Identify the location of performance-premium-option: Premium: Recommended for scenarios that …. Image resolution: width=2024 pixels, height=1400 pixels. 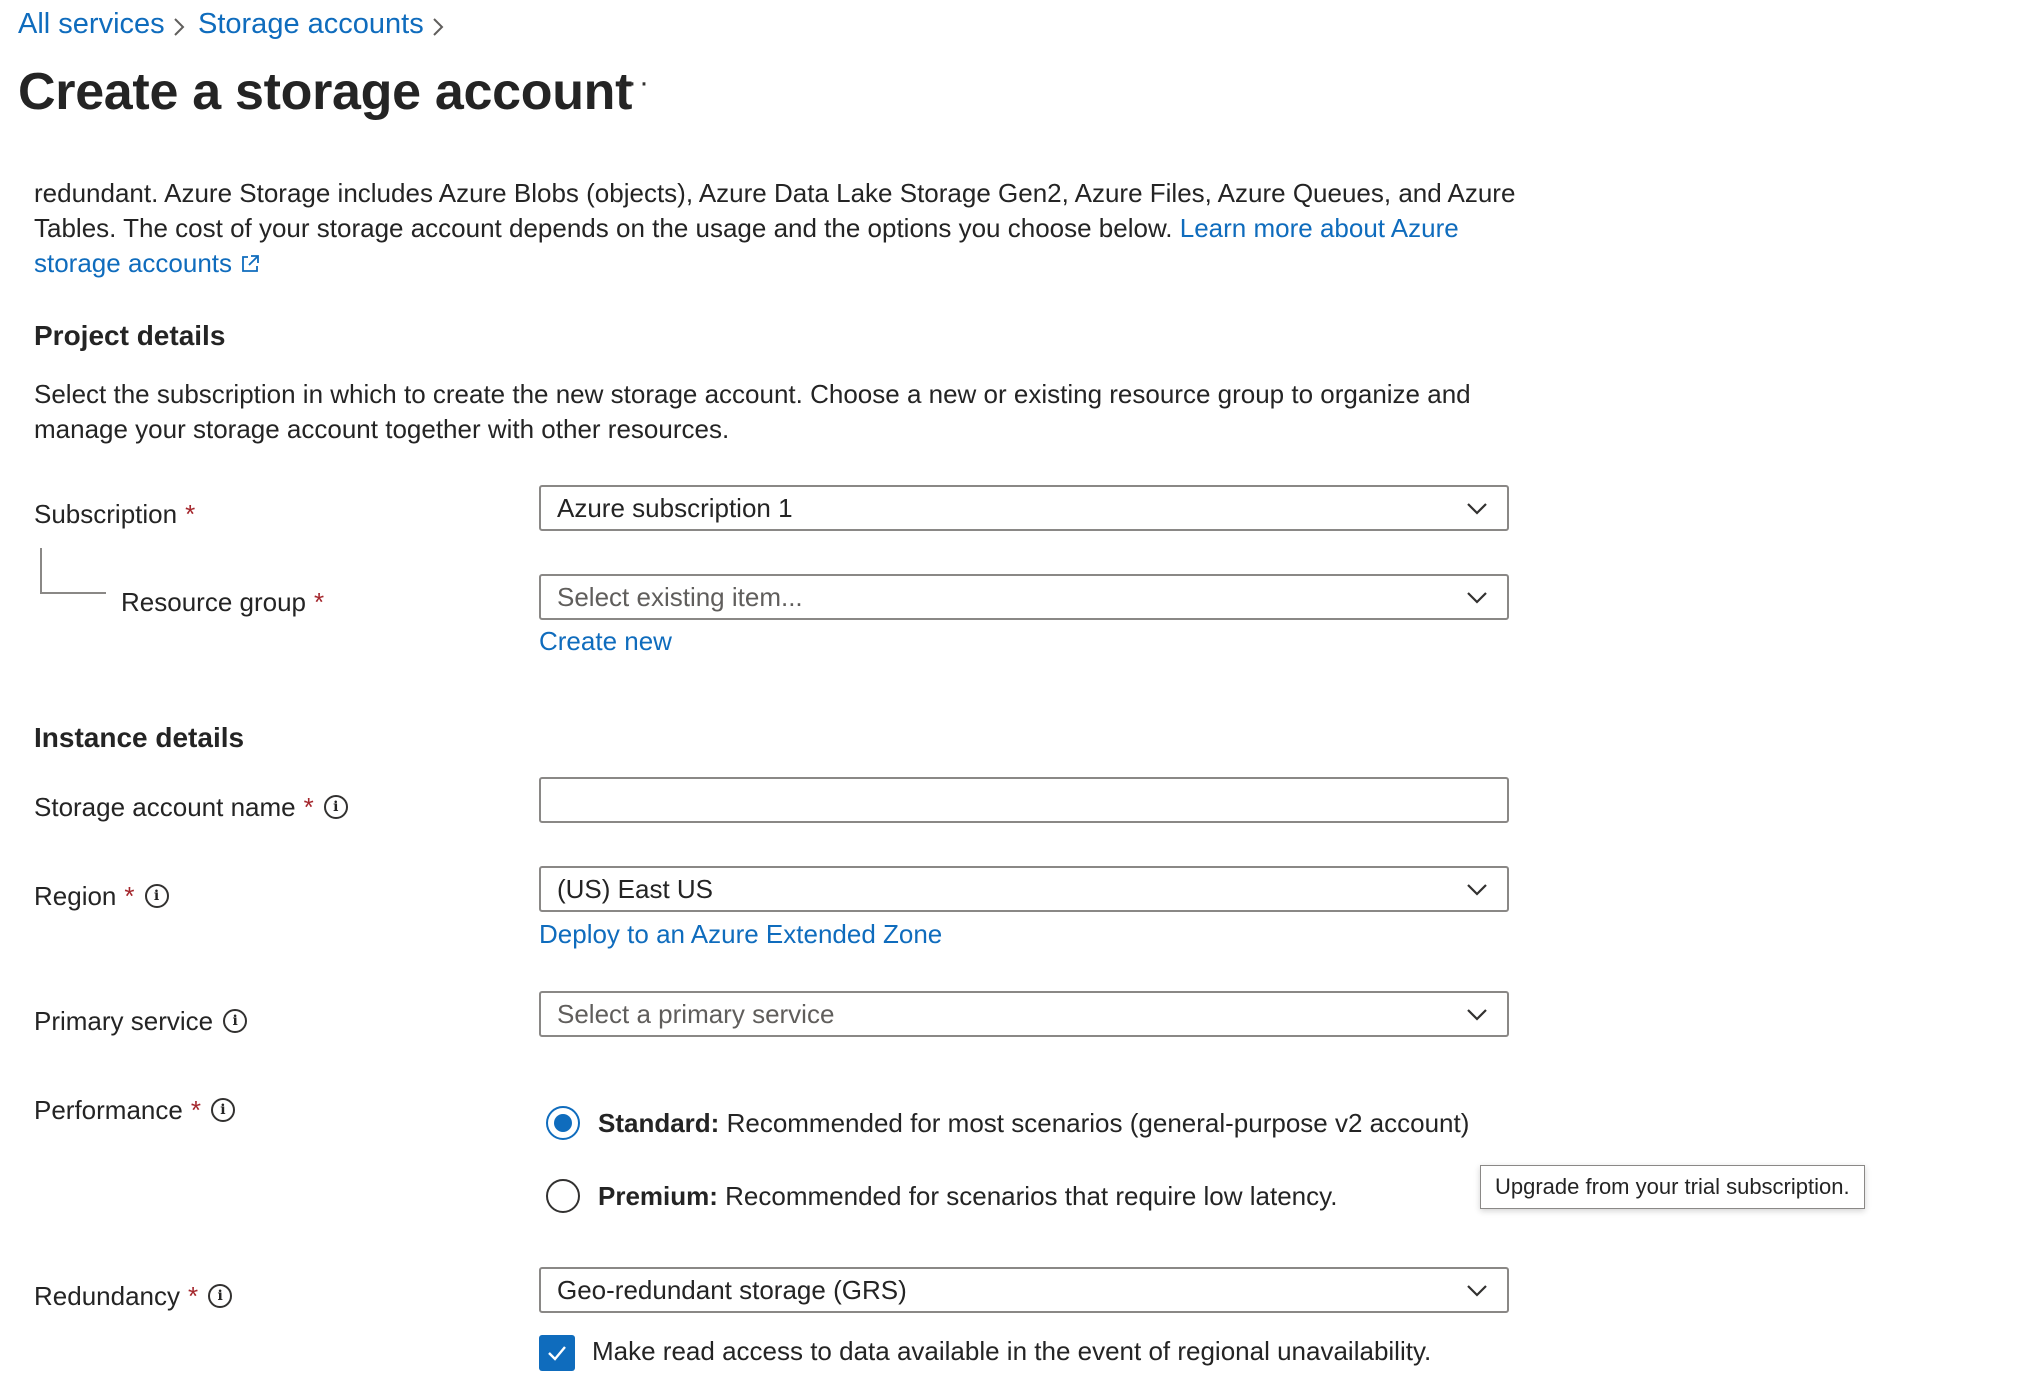
(941, 1196).